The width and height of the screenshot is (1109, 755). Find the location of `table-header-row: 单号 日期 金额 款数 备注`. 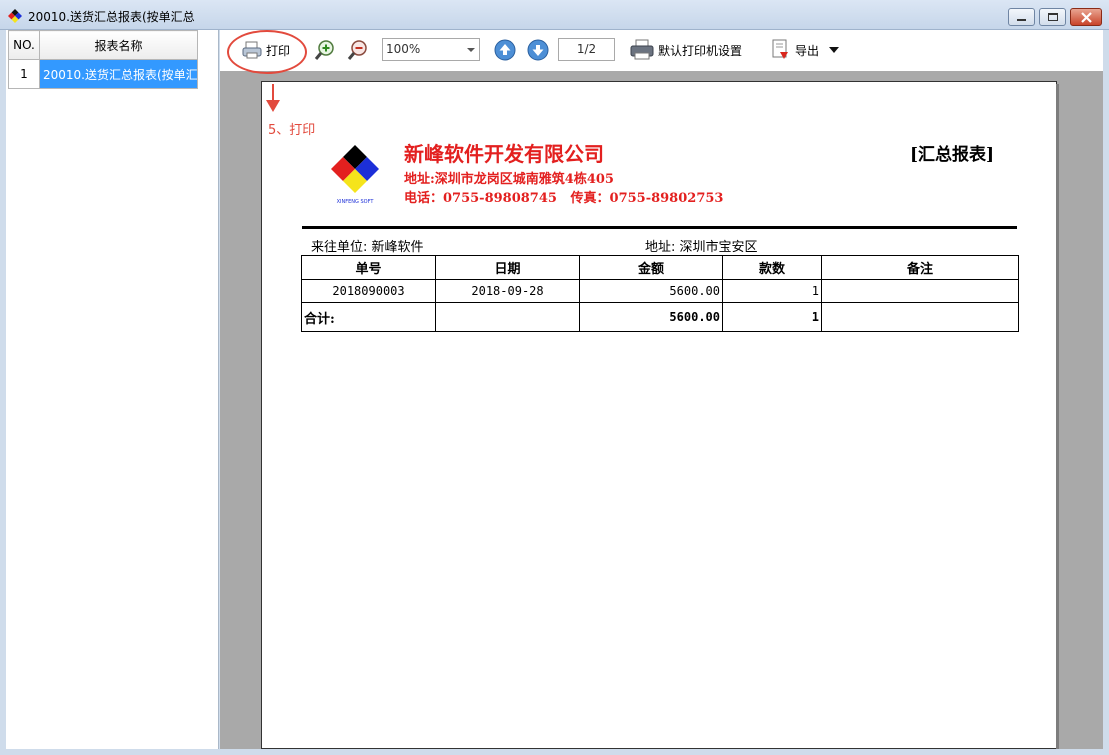

table-header-row: 单号 日期 金额 款数 备注 is located at coordinates (660, 267).